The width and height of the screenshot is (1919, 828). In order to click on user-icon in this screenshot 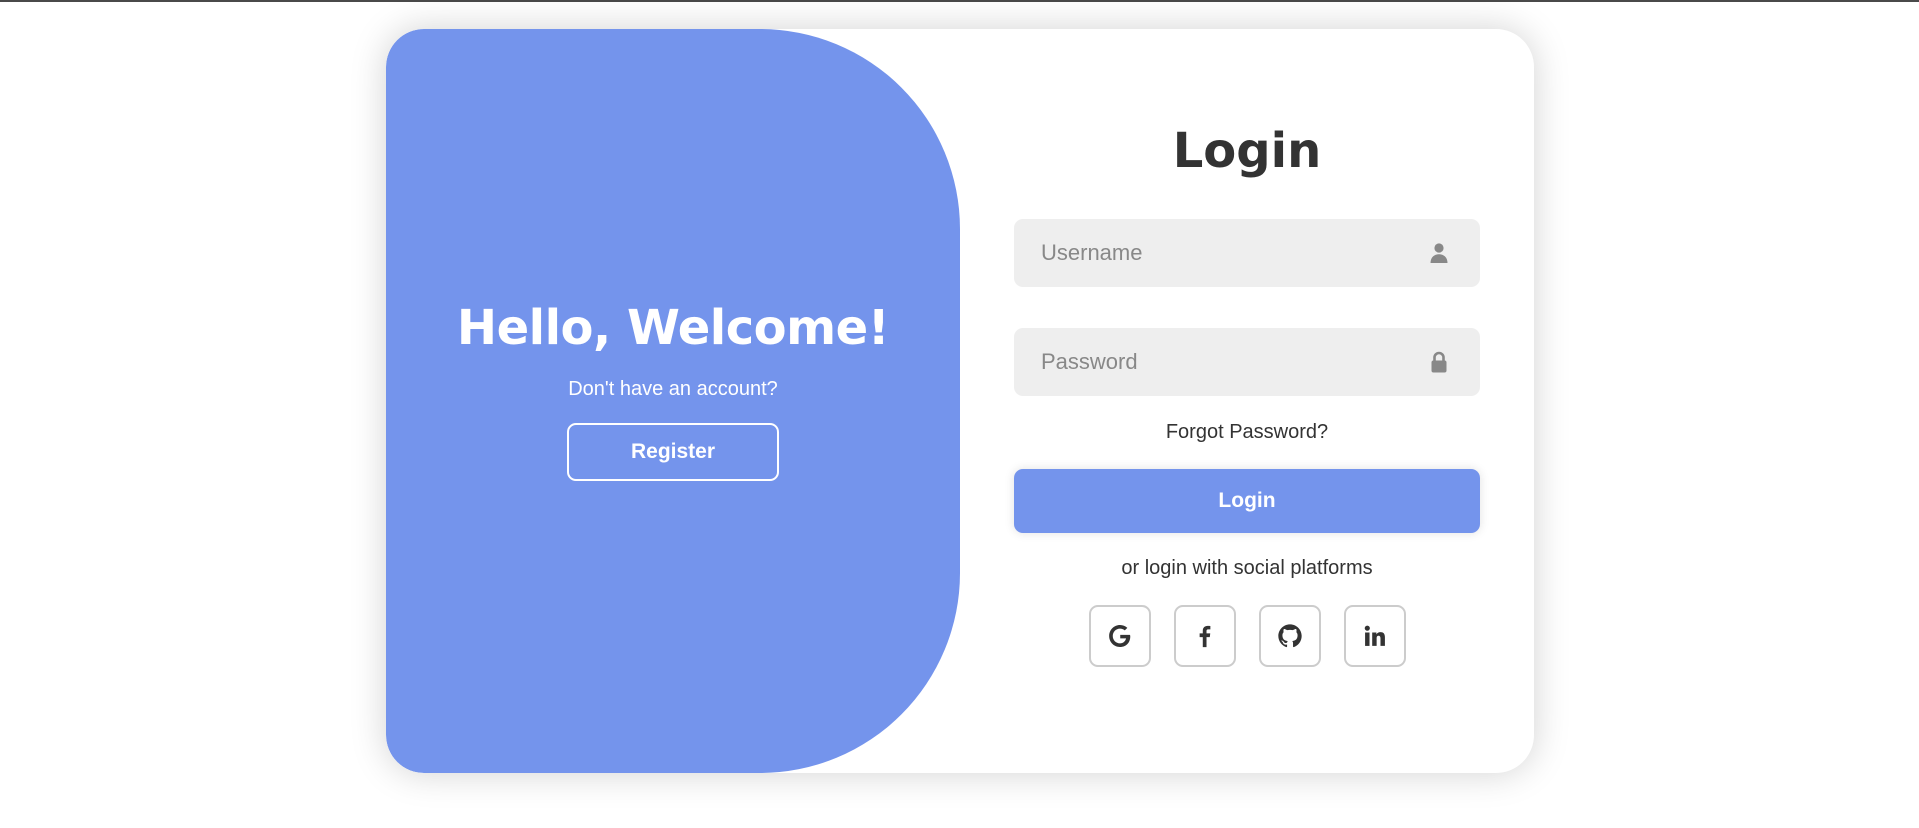, I will do `click(1439, 253)`.